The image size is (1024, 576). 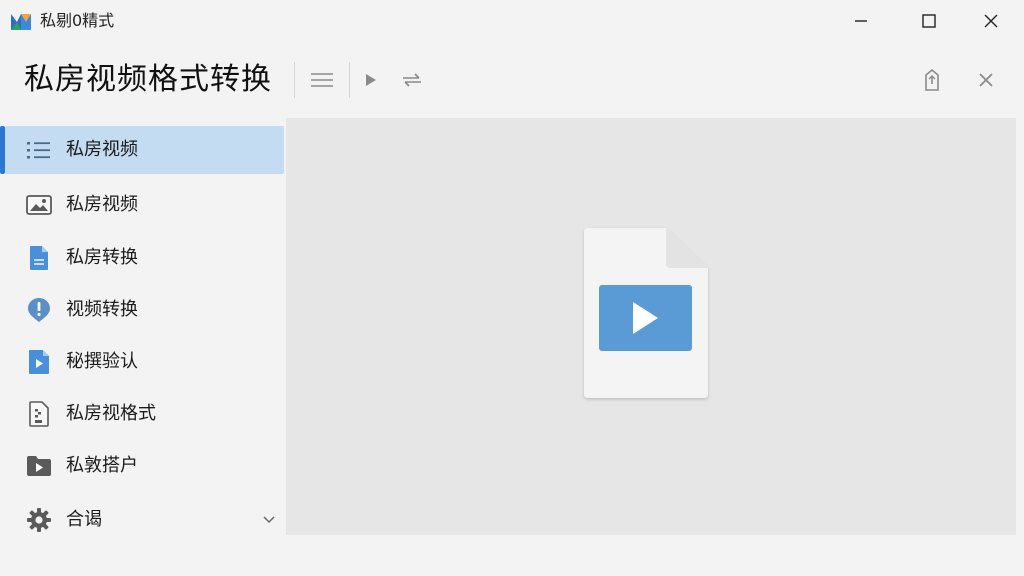 I want to click on sidebar-item-private-video-2: 私房视频, so click(x=144, y=205).